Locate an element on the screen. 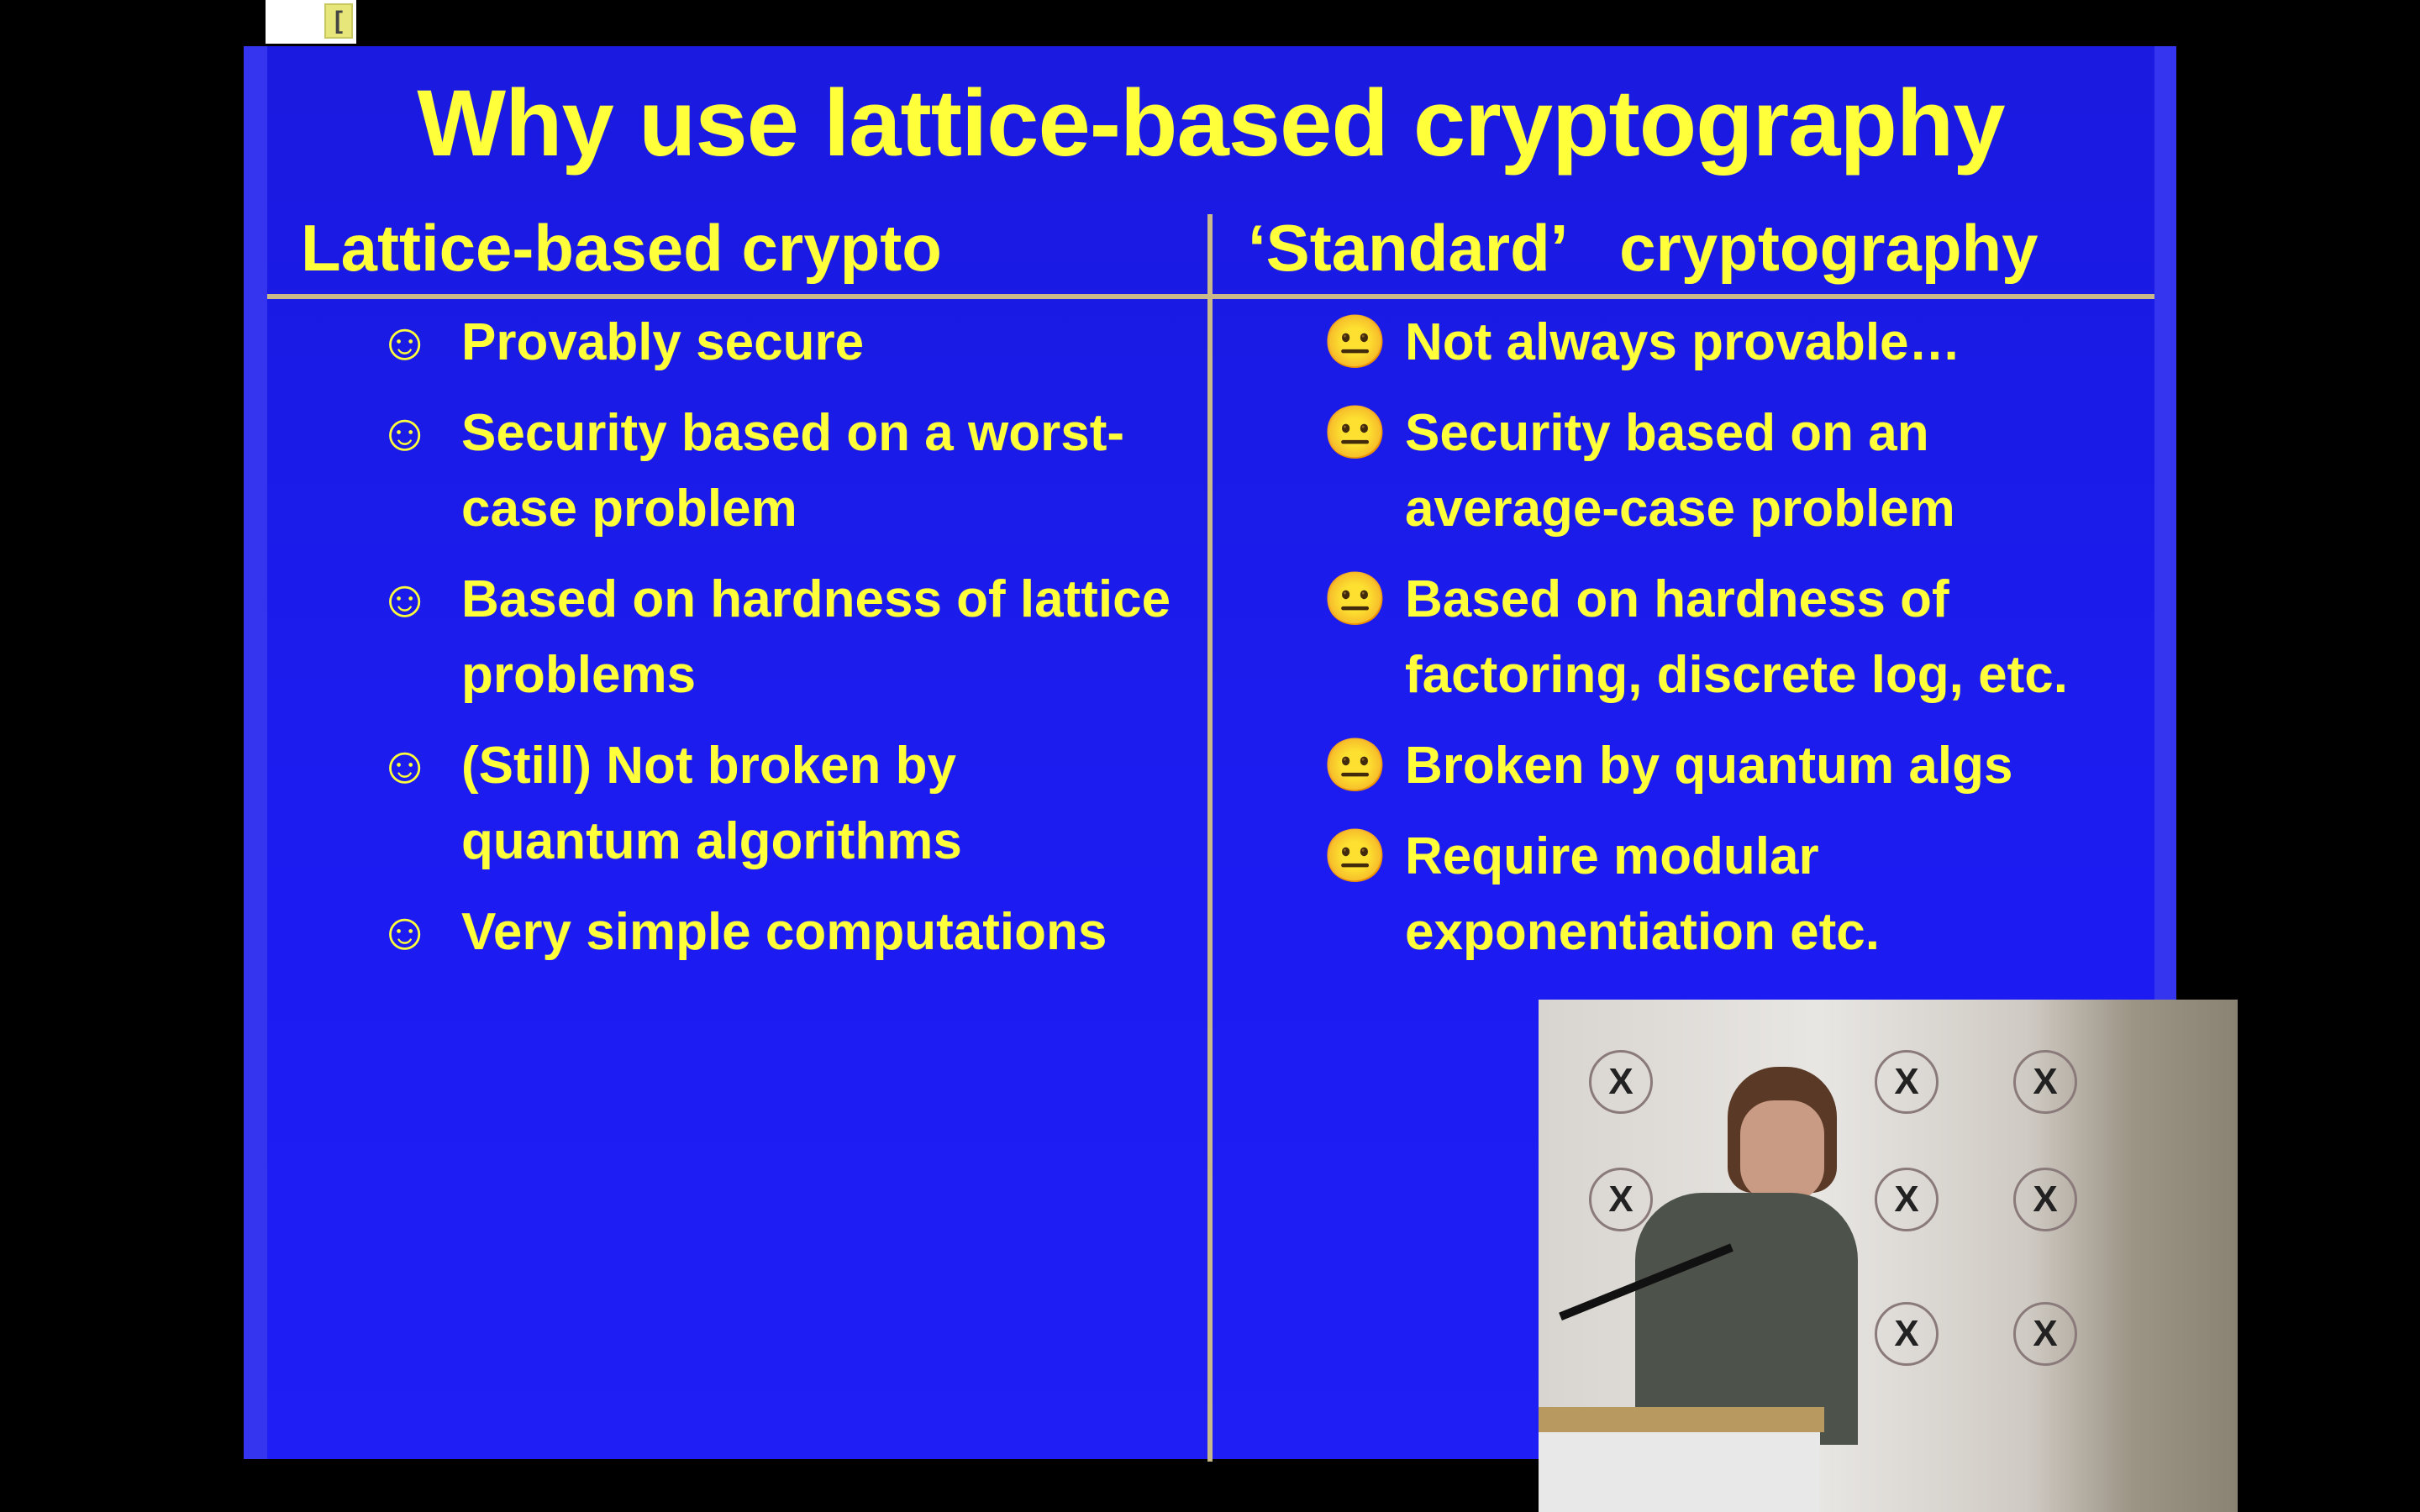 The height and width of the screenshot is (1512, 2420). list-item: Very simple computations is located at coordinates (784, 932).